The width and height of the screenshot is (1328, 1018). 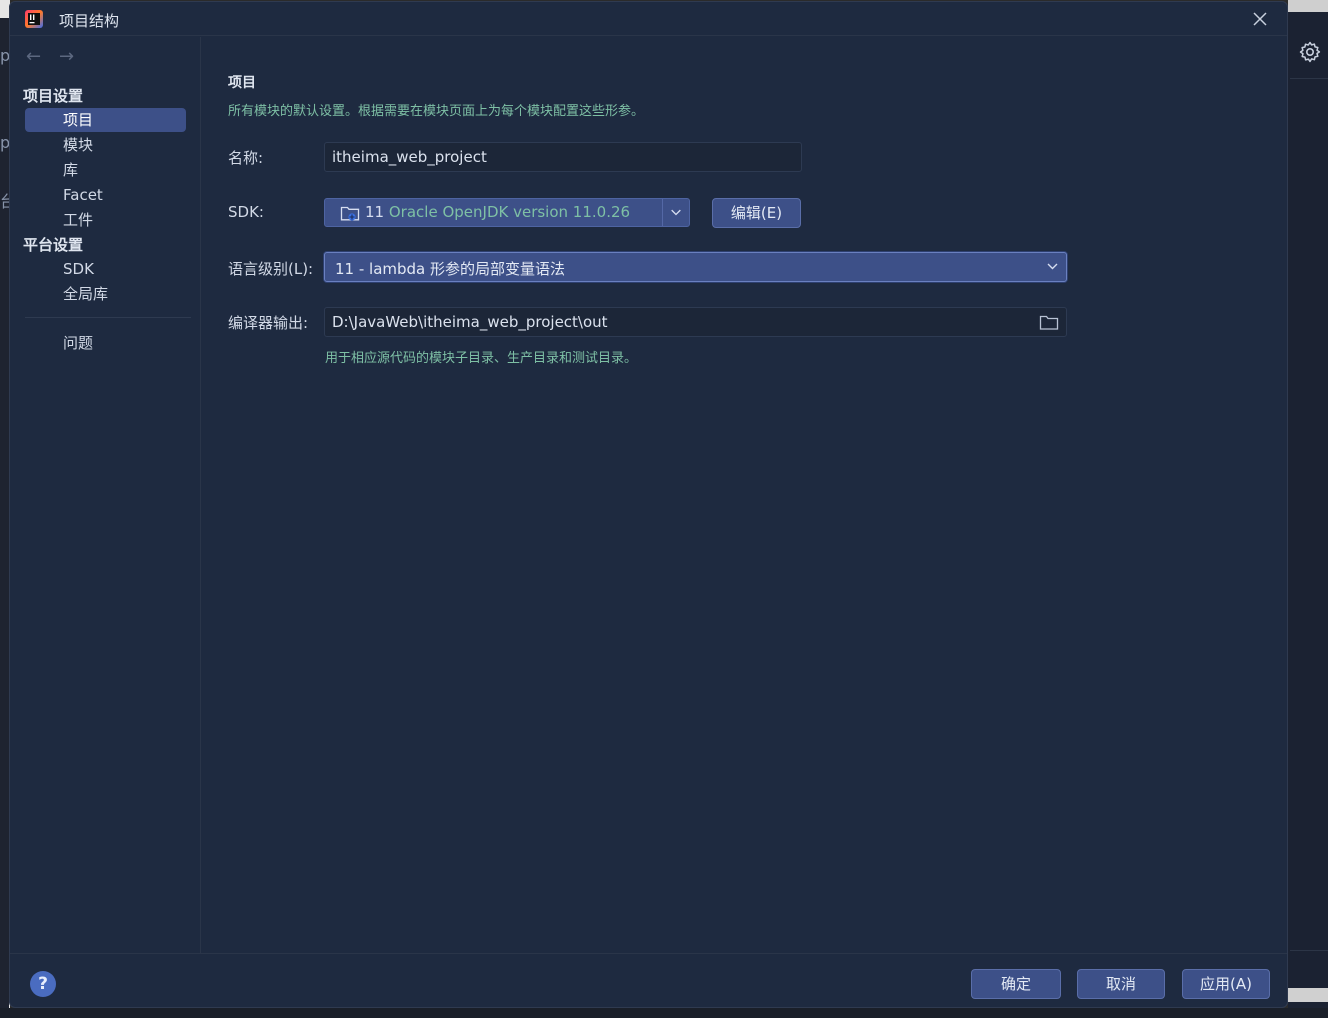 What do you see at coordinates (105, 120) in the screenshot?
I see `sidebar-item-project: 项目` at bounding box center [105, 120].